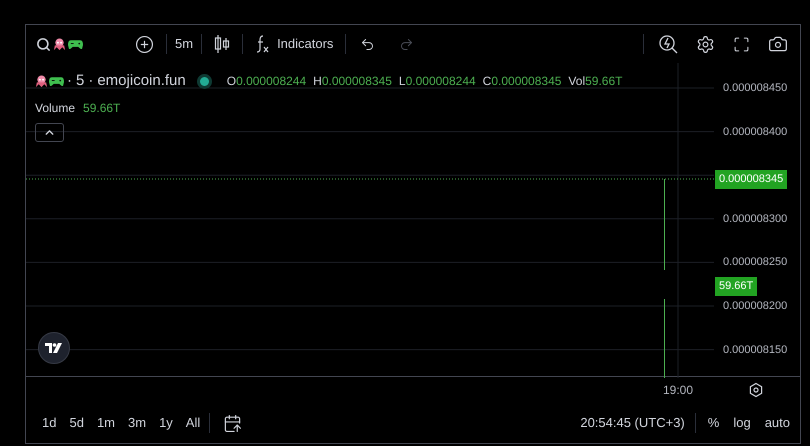 Image resolution: width=810 pixels, height=446 pixels. What do you see at coordinates (368, 44) in the screenshot?
I see `undo-icon` at bounding box center [368, 44].